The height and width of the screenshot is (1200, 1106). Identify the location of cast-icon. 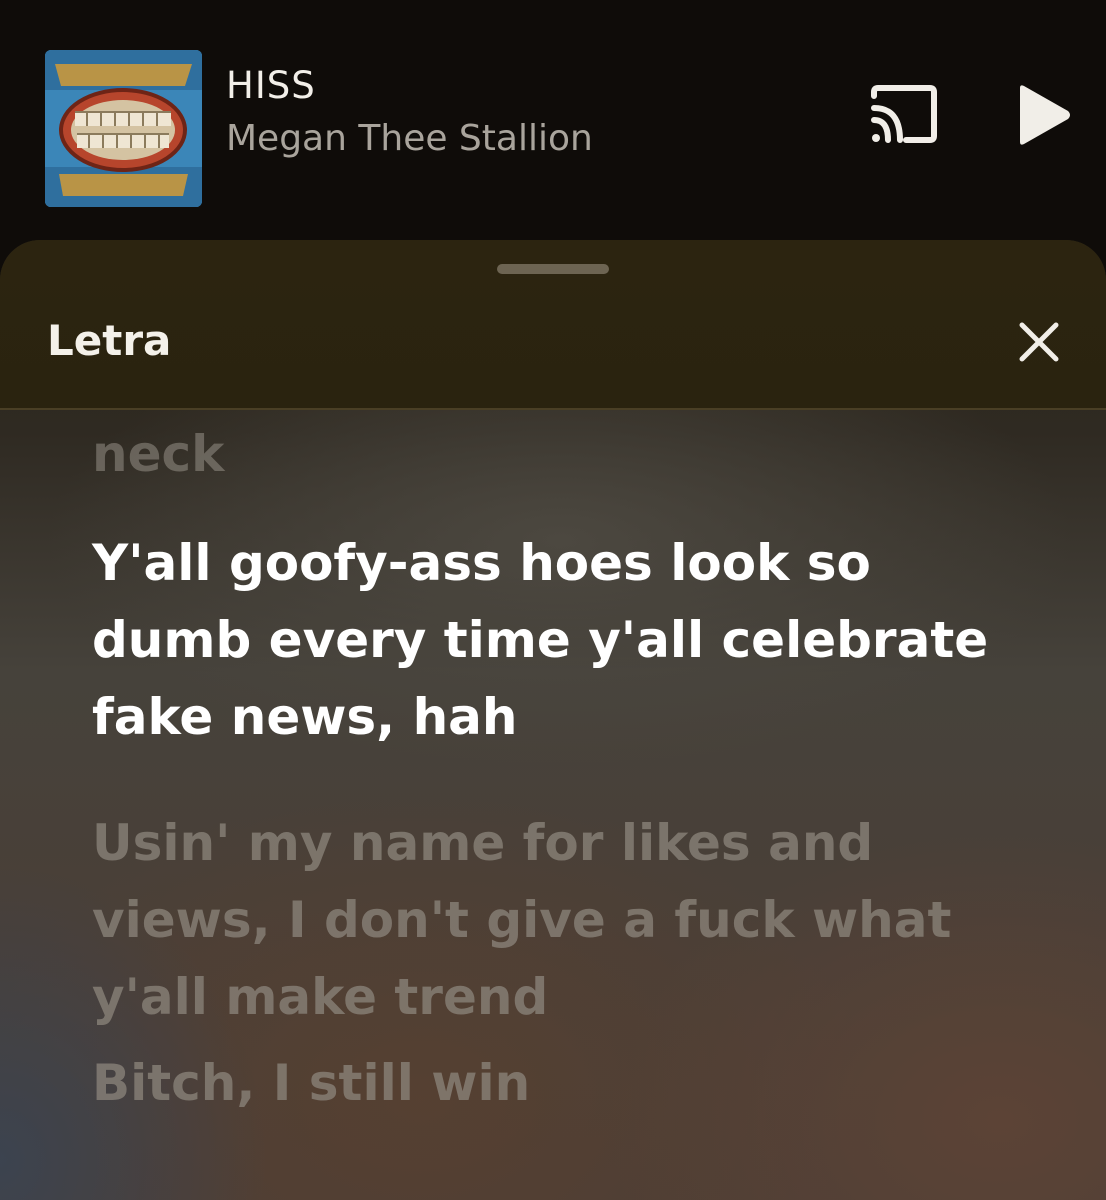
(904, 114).